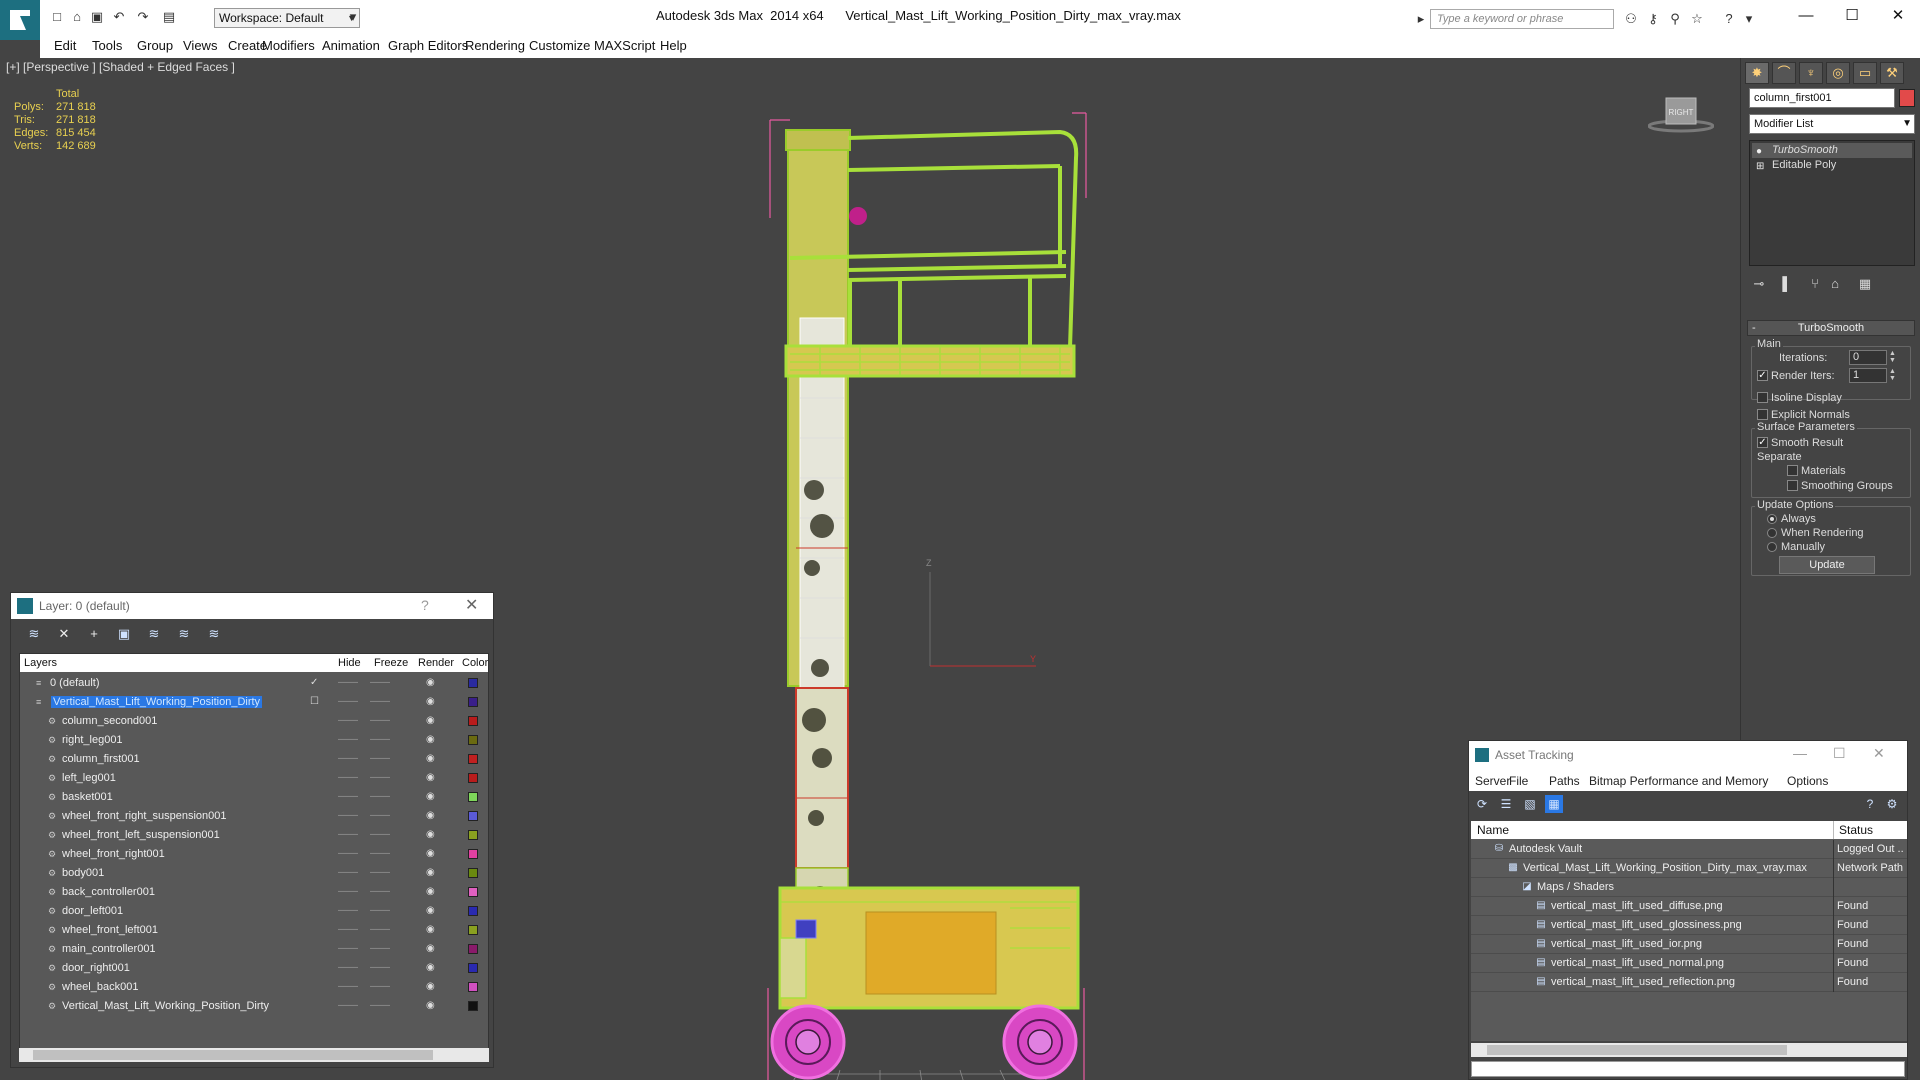  I want to click on asset-menu-file: File, so click(1518, 781).